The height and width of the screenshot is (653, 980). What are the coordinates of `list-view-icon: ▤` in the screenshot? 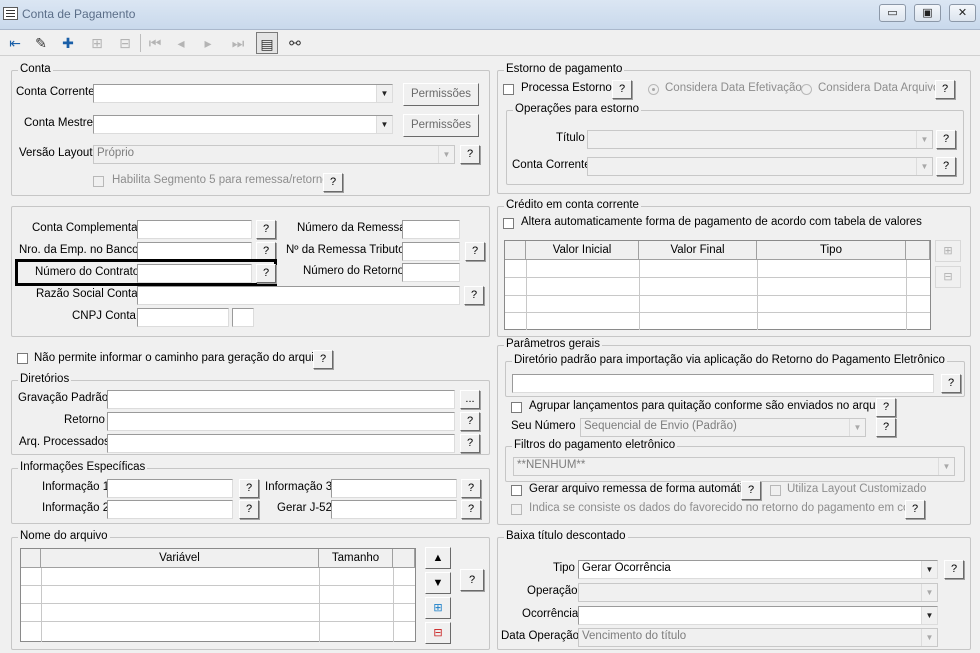 It's located at (267, 43).